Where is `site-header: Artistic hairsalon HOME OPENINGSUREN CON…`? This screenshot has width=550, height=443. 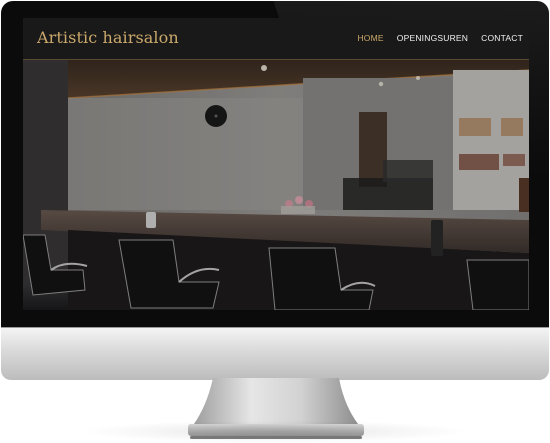
site-header: Artistic hairsalon HOME OPENINGSUREN CON… is located at coordinates (276, 39).